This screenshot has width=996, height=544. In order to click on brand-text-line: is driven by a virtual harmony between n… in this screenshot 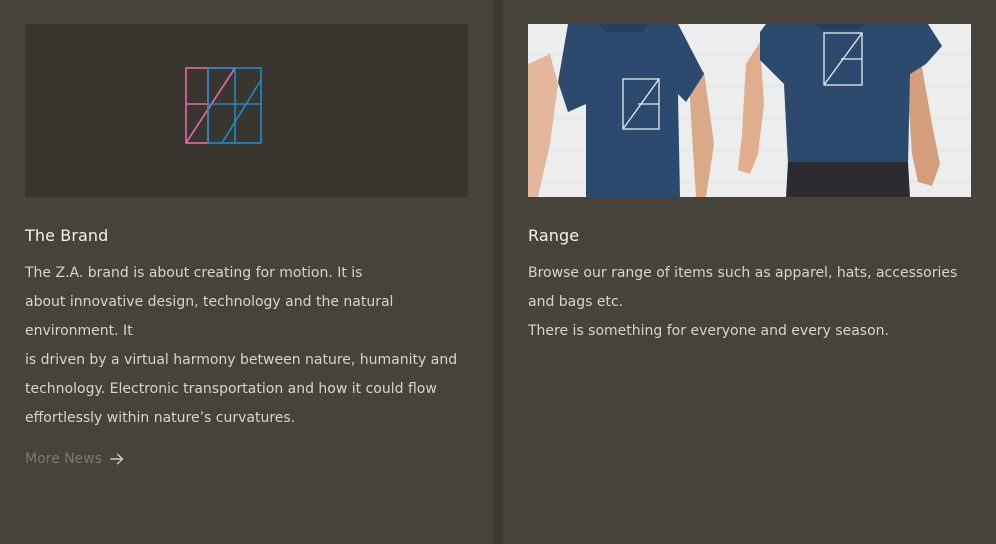, I will do `click(241, 360)`.